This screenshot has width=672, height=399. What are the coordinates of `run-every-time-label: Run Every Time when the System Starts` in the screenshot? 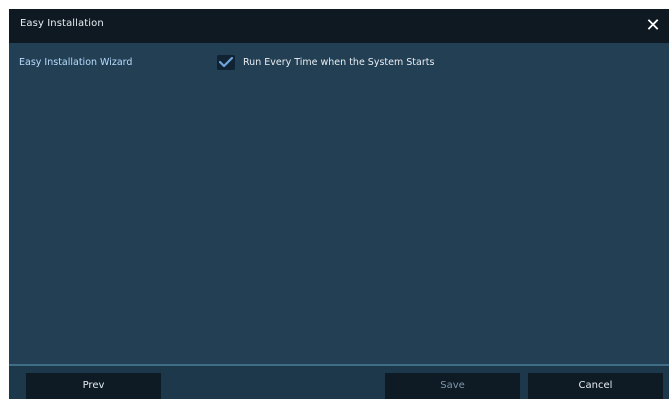 It's located at (339, 62).